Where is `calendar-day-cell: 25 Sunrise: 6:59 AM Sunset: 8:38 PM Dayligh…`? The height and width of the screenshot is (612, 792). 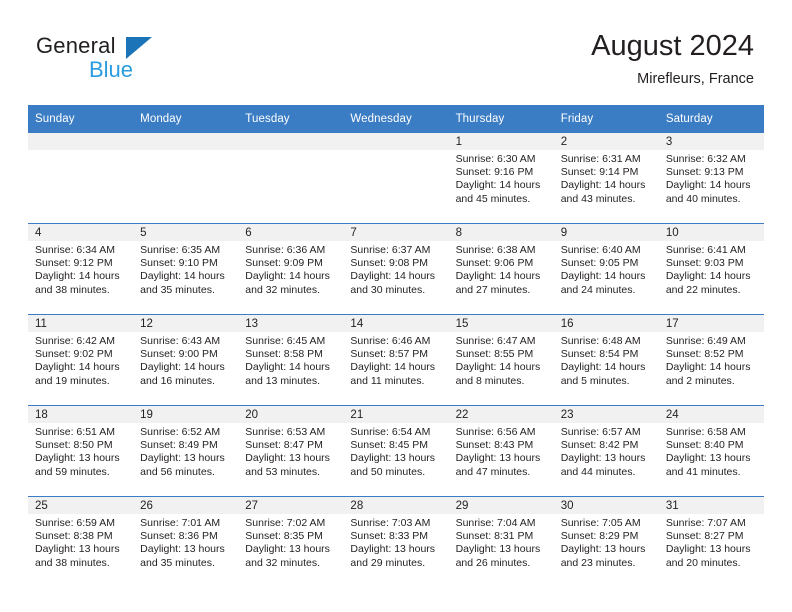
calendar-day-cell: 25 Sunrise: 6:59 AM Sunset: 8:38 PM Dayligh… is located at coordinates (81, 541).